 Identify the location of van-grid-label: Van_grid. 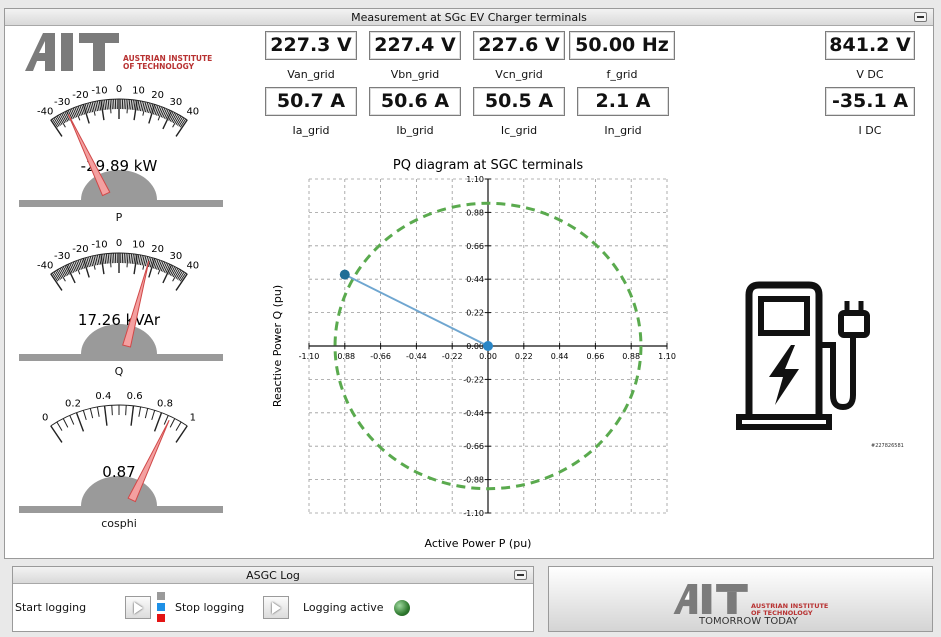
(311, 74).